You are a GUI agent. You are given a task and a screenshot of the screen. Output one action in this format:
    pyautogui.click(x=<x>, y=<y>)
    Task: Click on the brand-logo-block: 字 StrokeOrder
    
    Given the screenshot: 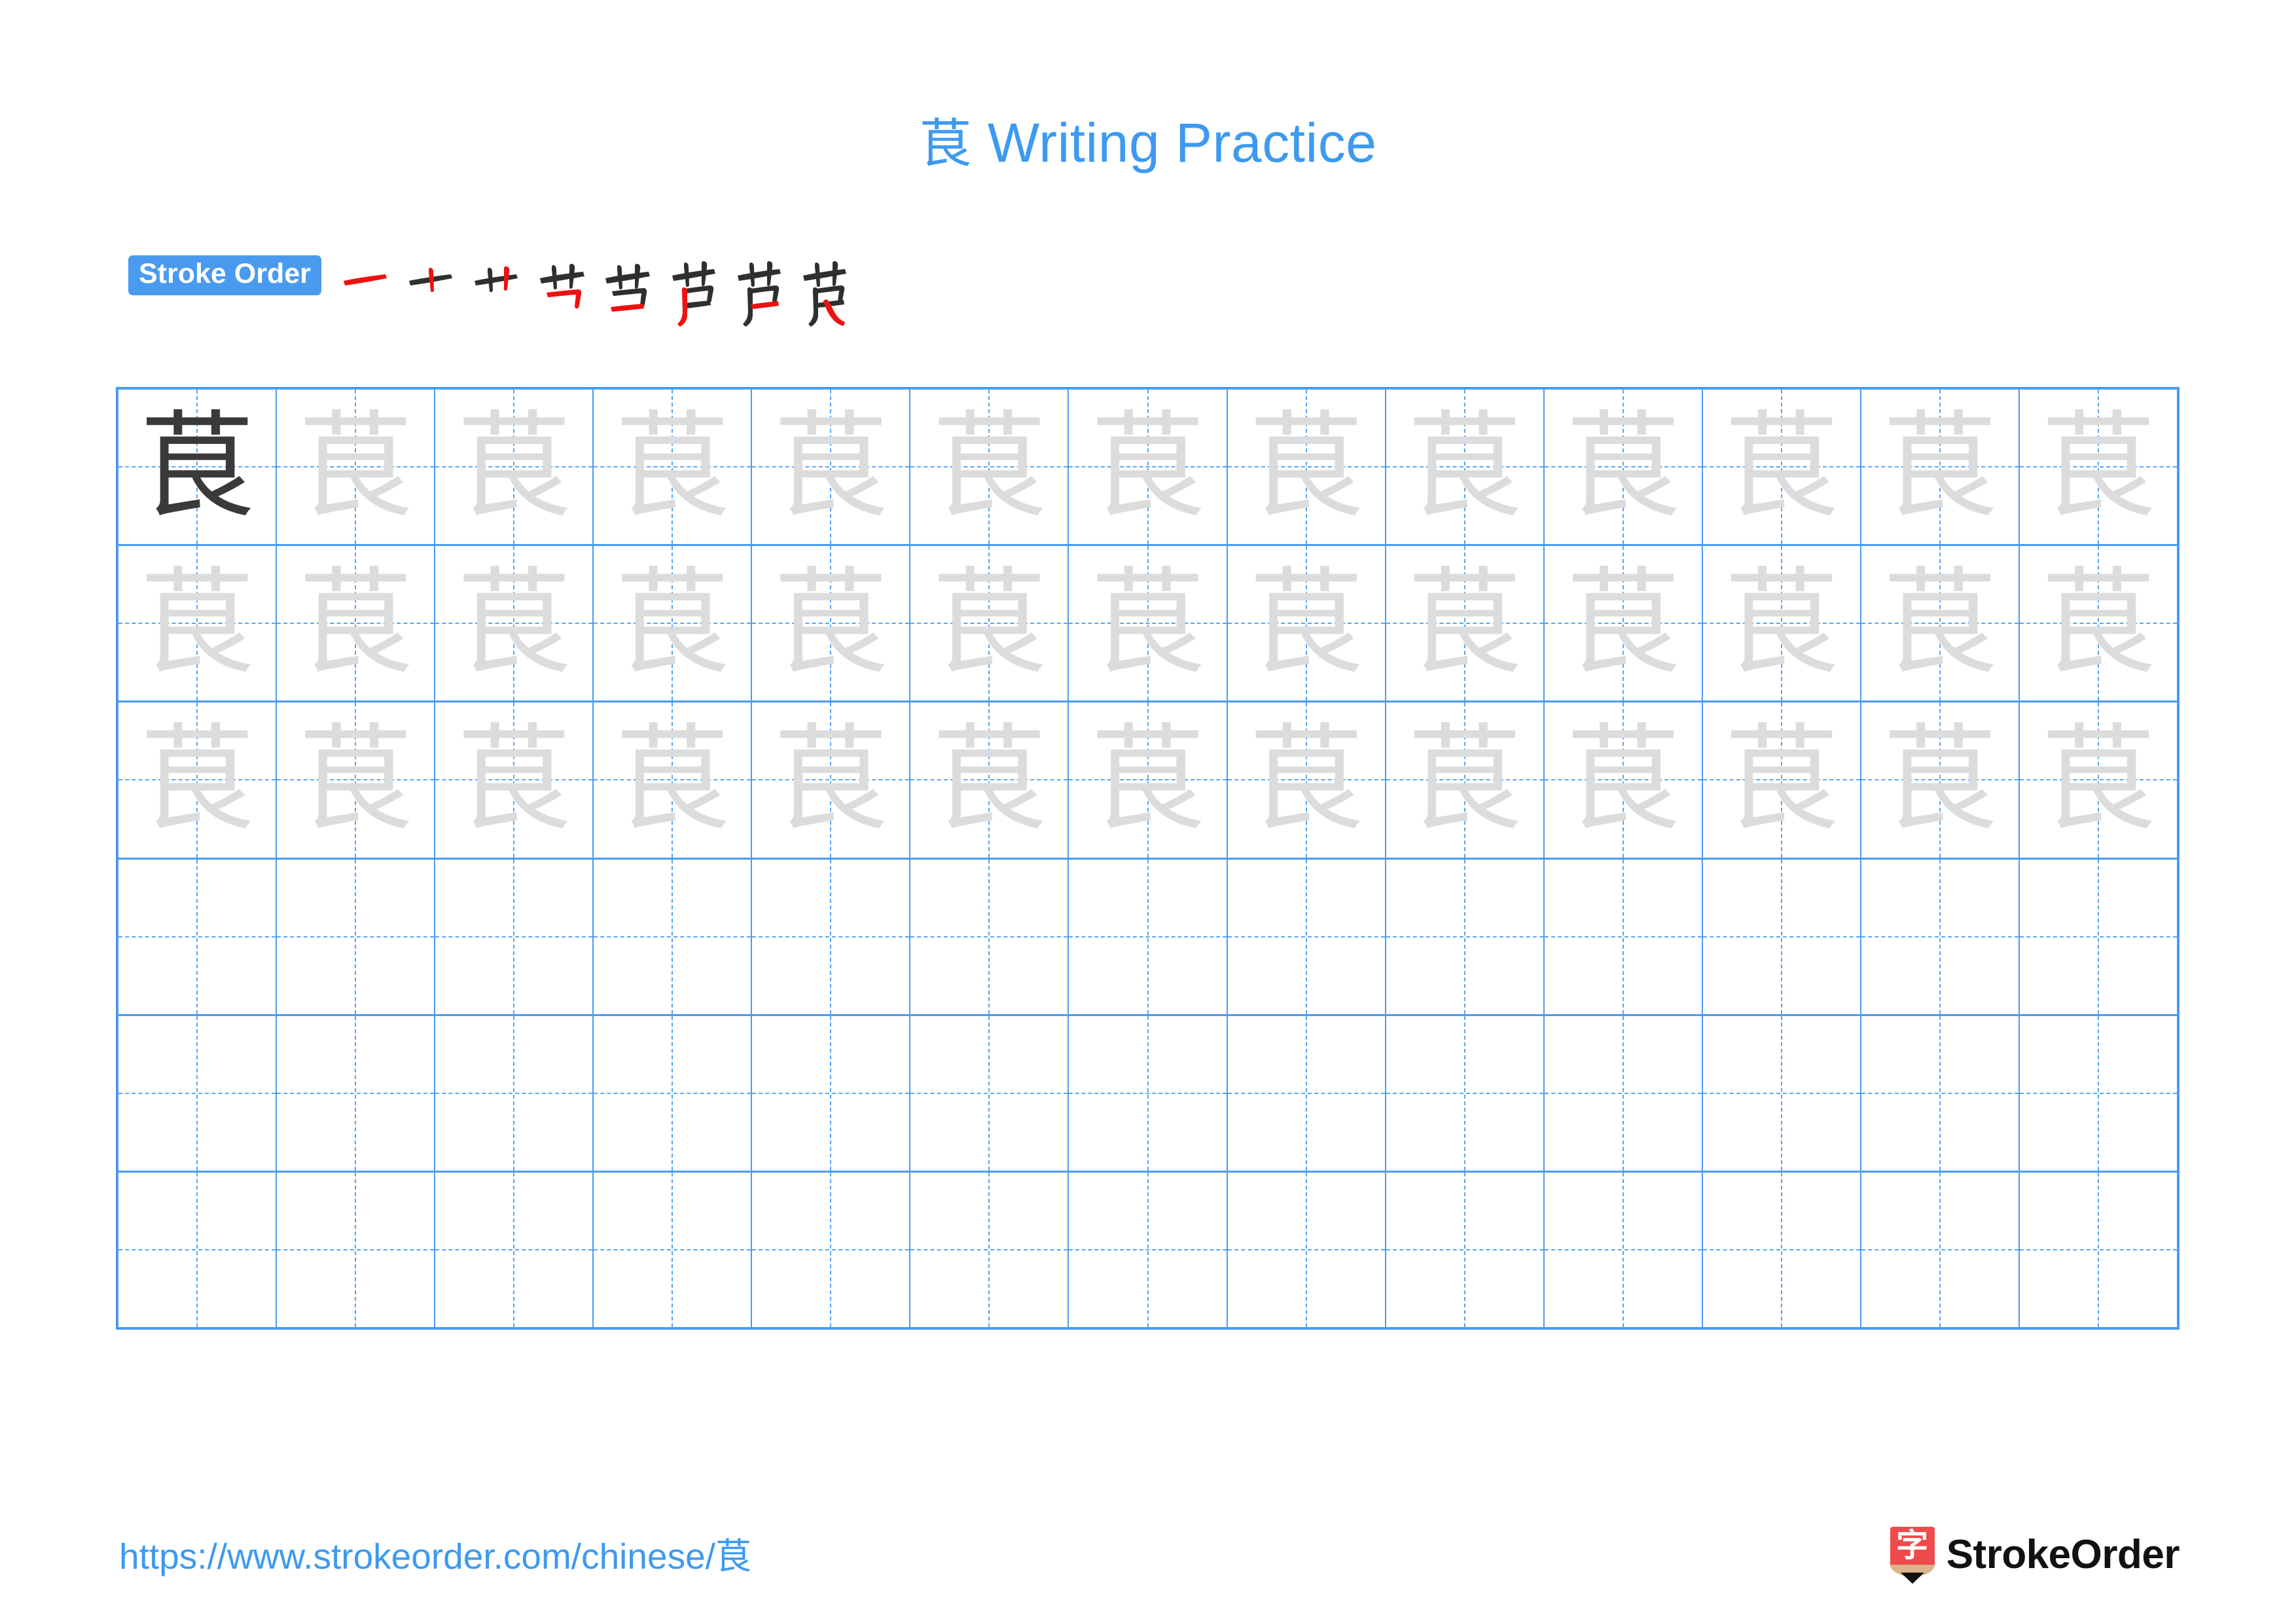 What is the action you would take?
    pyautogui.click(x=2035, y=1554)
    